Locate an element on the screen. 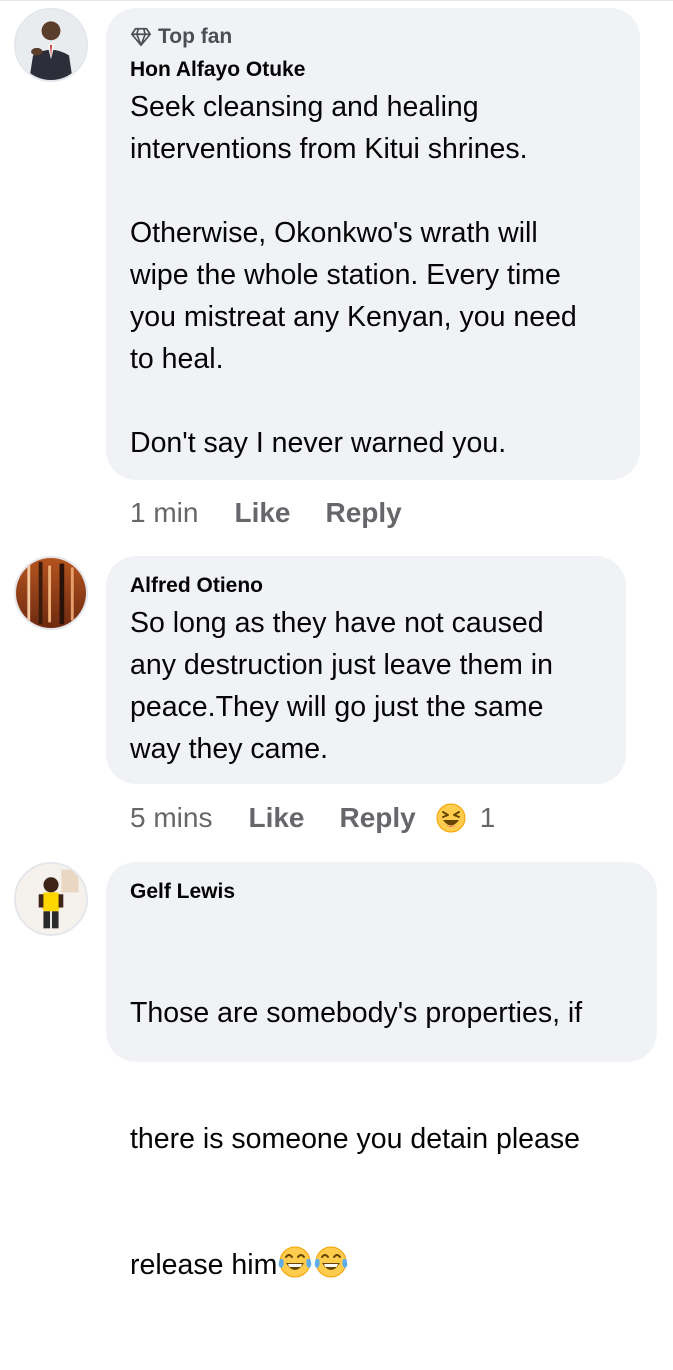 The width and height of the screenshot is (673, 1370). comment-time: 5 mins is located at coordinates (171, 818).